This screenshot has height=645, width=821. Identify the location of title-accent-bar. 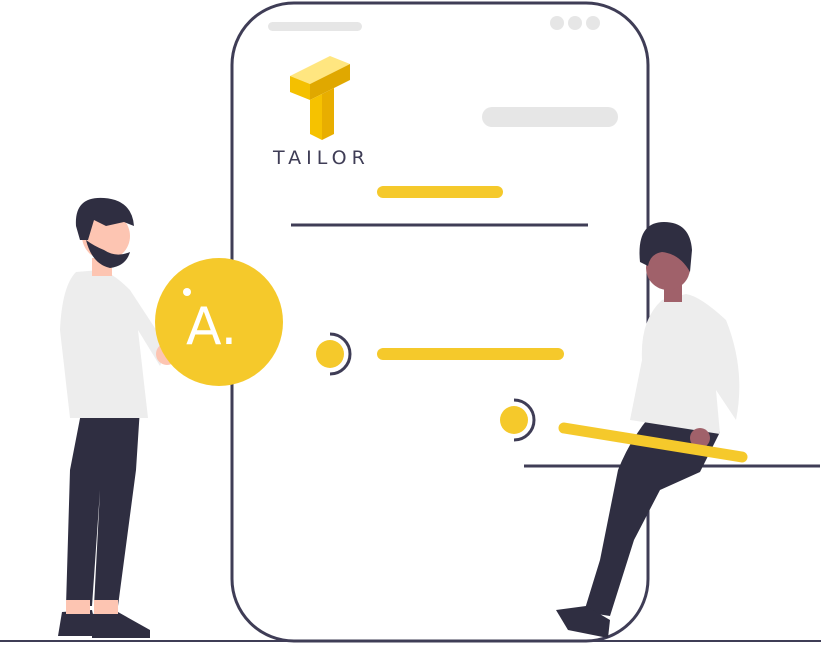
(440, 192).